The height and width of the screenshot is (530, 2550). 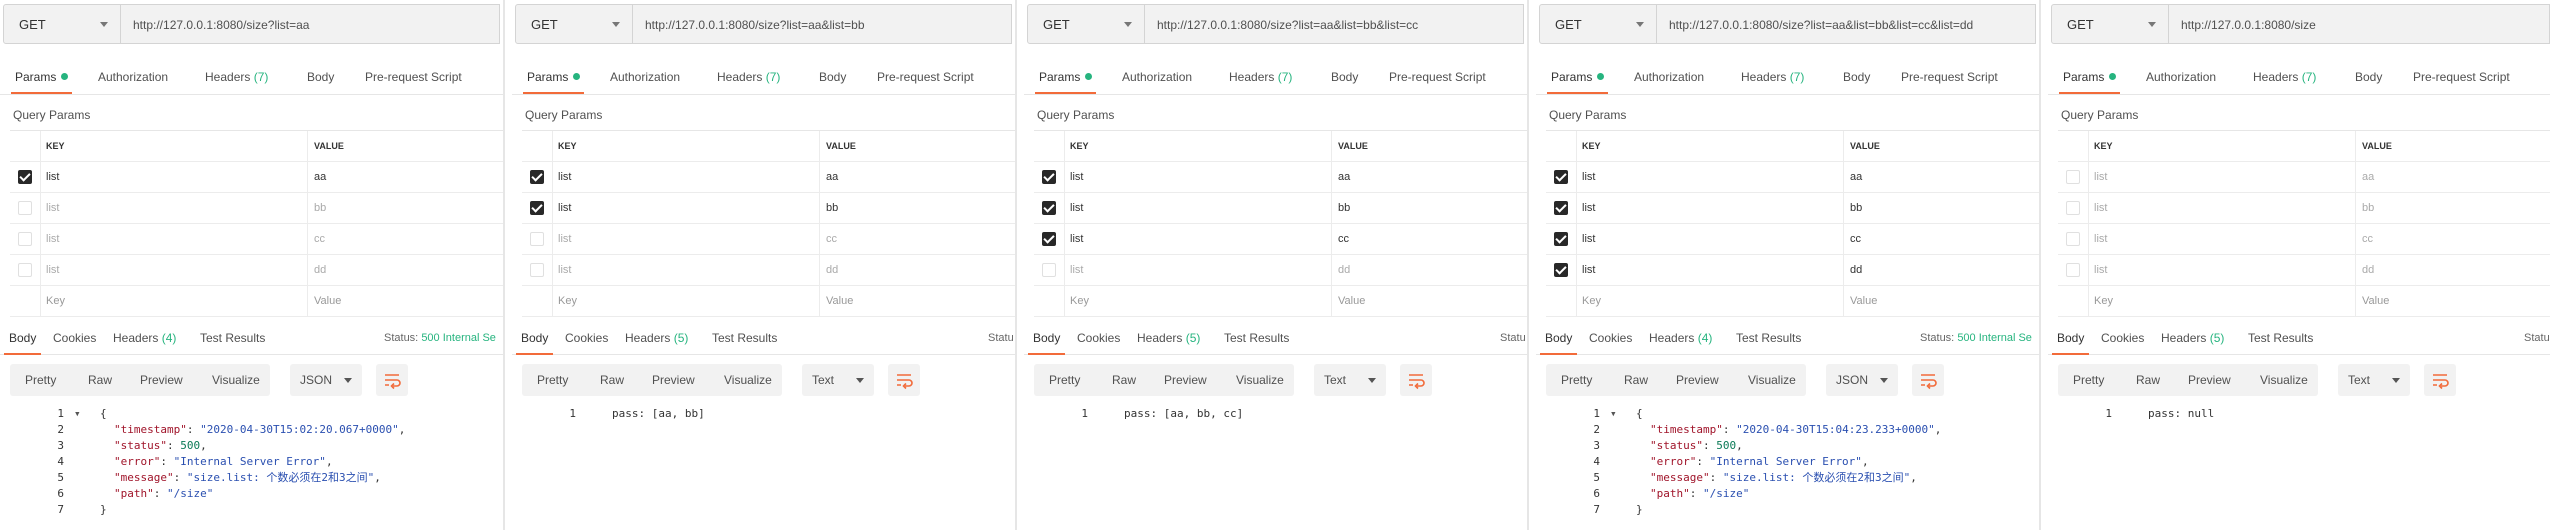 I want to click on tab-params: Params, so click(x=1577, y=78).